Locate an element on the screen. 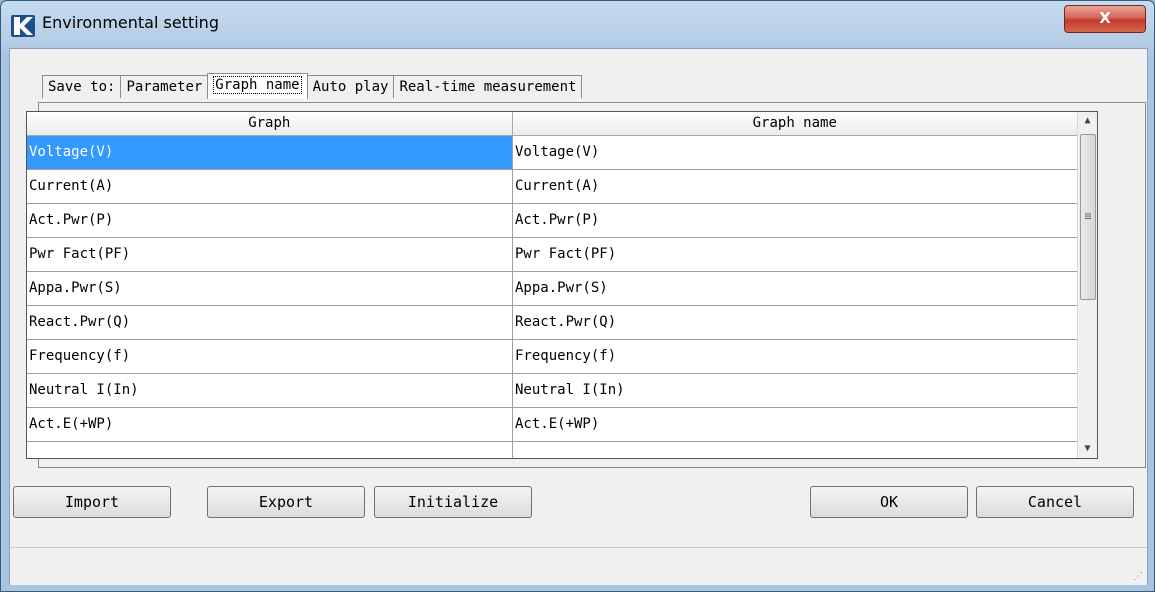 This screenshot has width=1155, height=592. tab-graph-name: Graph name is located at coordinates (257, 86).